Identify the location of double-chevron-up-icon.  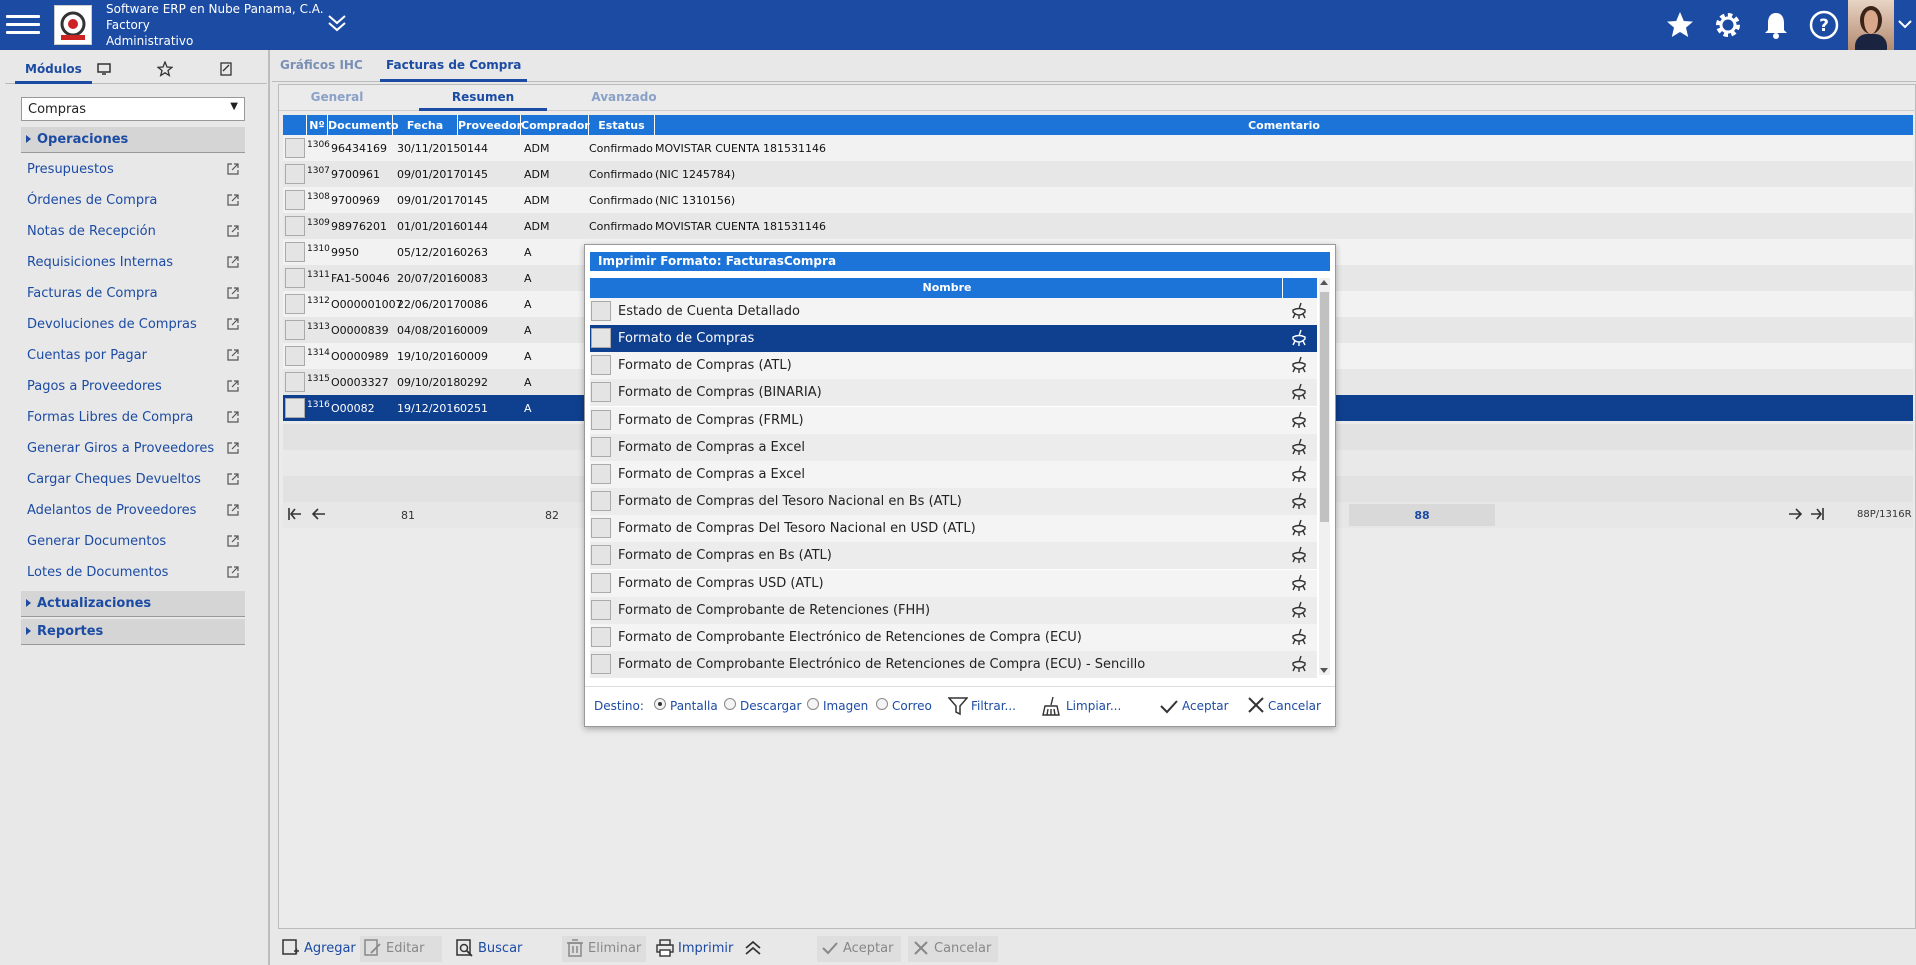
(753, 949).